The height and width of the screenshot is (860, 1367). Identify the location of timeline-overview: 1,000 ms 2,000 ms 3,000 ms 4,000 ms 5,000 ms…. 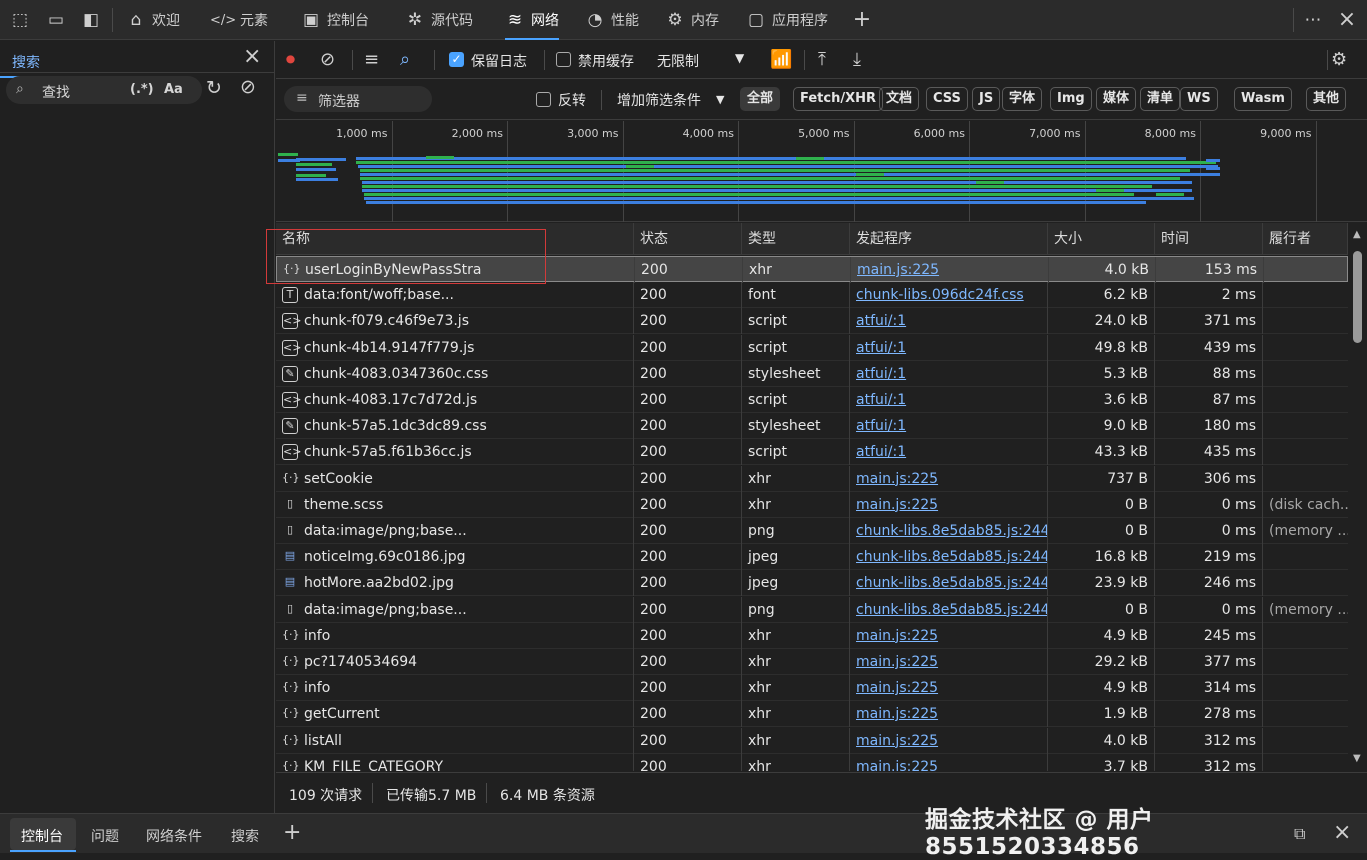
(821, 171).